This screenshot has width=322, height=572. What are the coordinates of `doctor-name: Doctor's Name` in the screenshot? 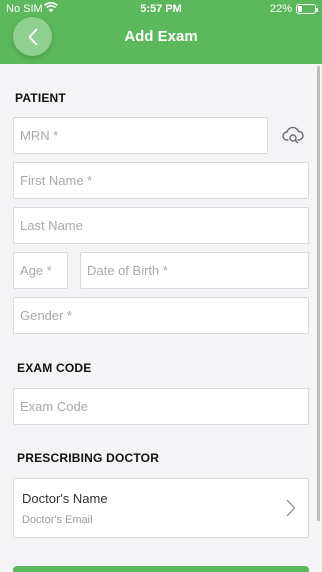 It's located at (65, 498).